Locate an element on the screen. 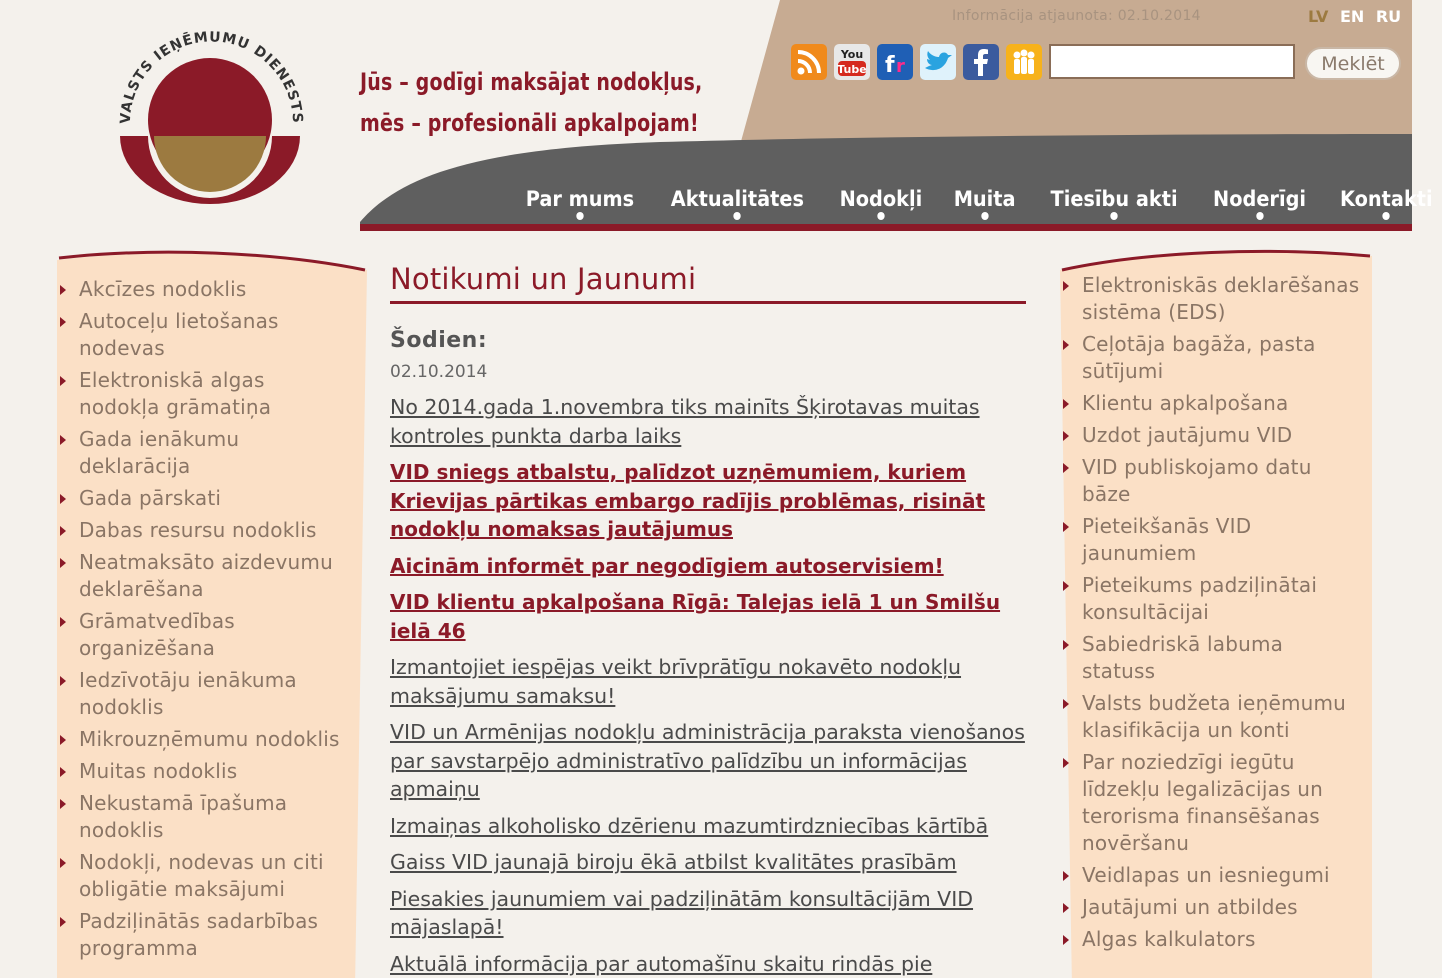 This screenshot has width=1442, height=978. twitter-icon is located at coordinates (938, 62).